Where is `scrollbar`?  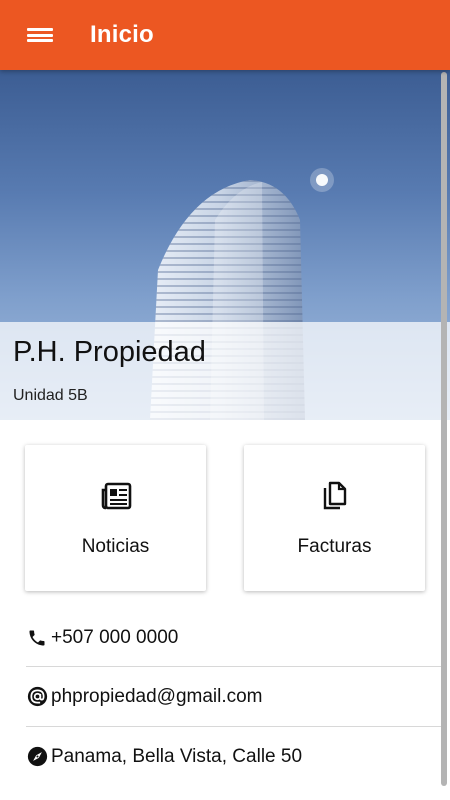 scrollbar is located at coordinates (444, 429).